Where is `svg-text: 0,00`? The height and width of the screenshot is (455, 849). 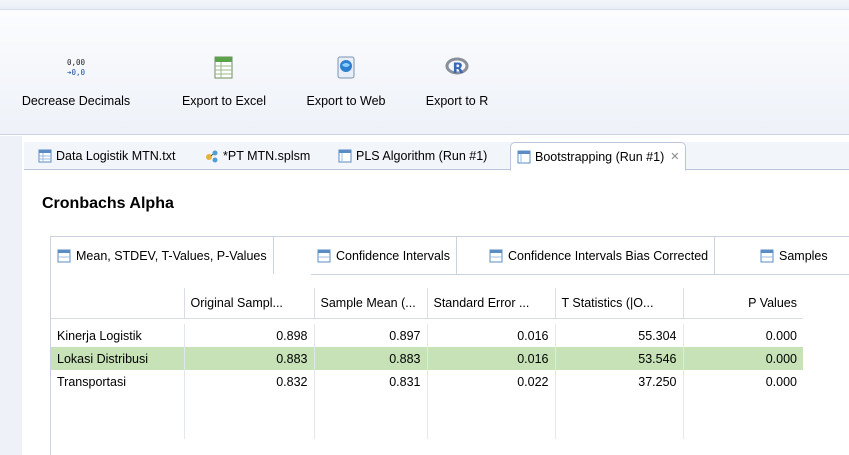 svg-text: 0,00 is located at coordinates (76, 62).